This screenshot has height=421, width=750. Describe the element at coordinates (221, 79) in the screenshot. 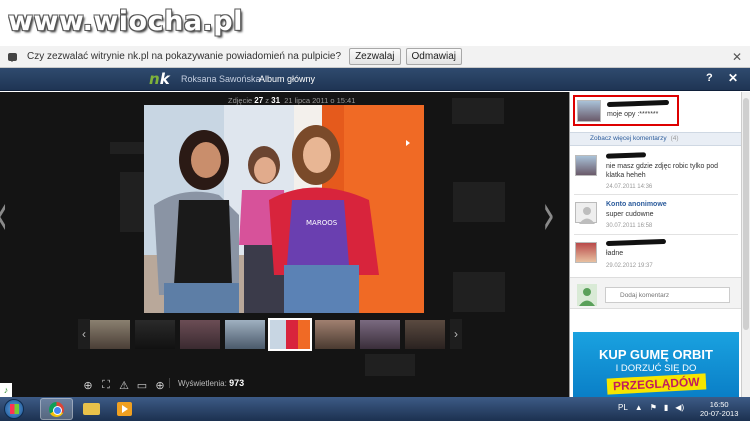

I see `breadcrumb-user: Roksana Sawońska` at that location.